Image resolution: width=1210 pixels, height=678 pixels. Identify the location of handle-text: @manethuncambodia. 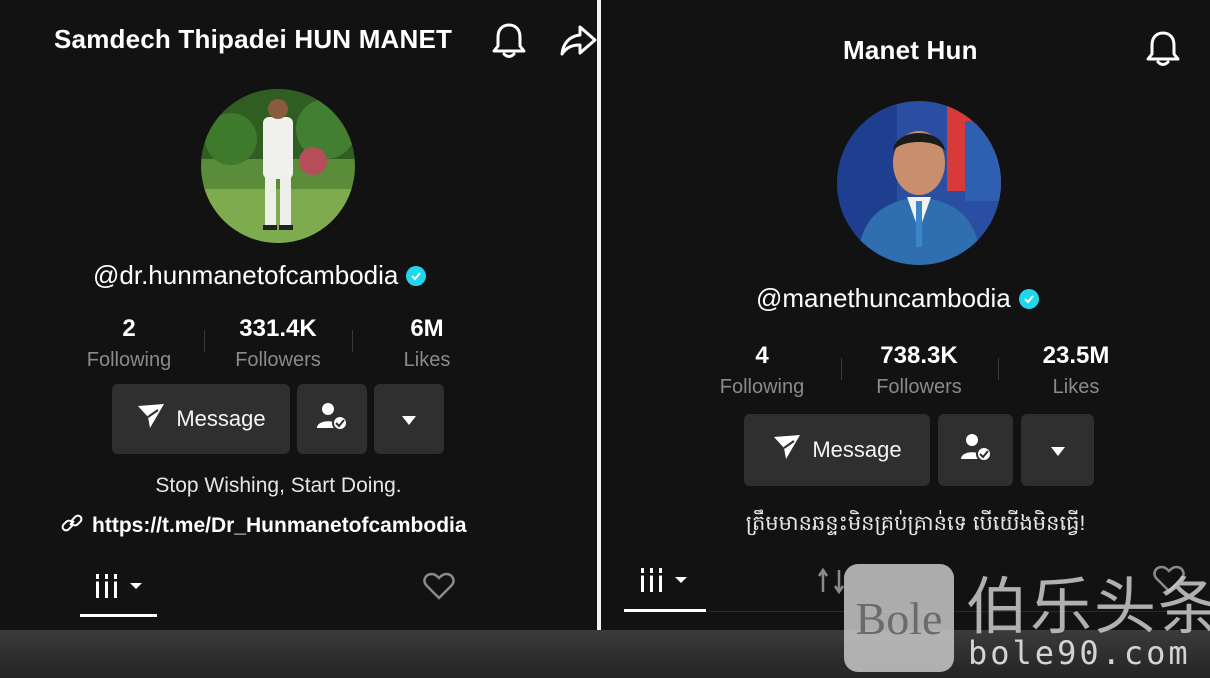
(883, 298).